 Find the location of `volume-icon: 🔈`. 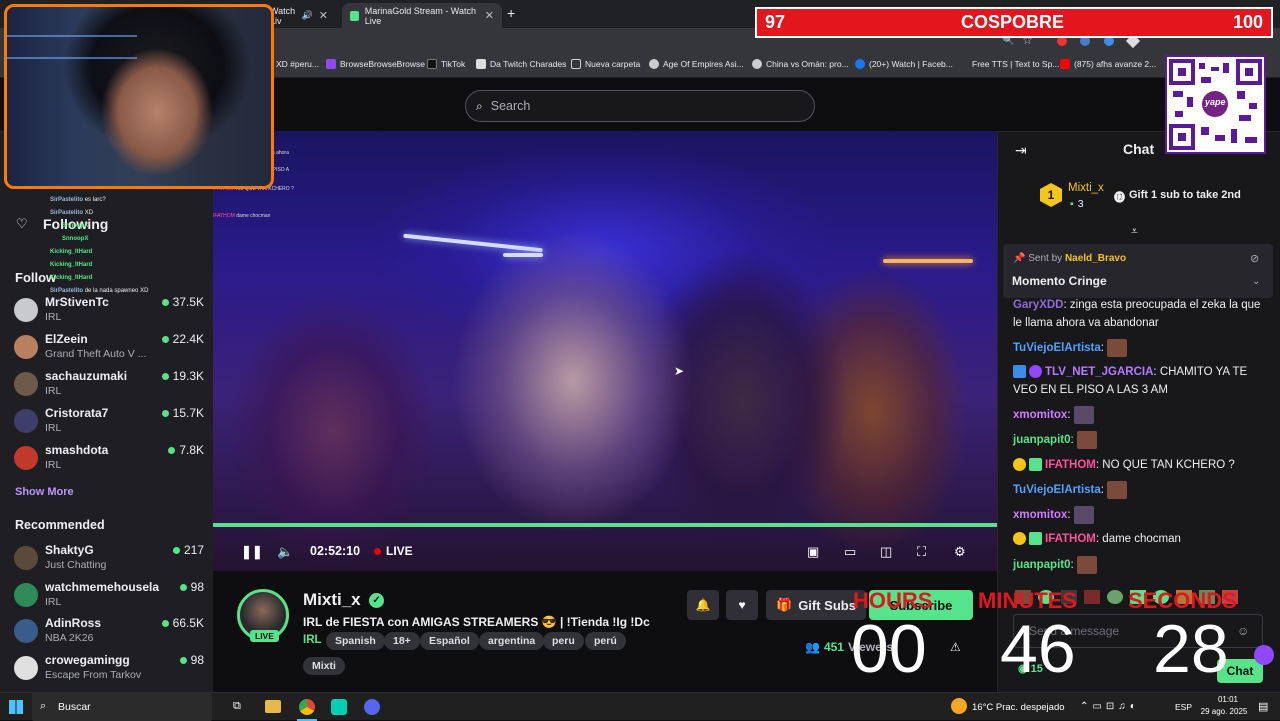

volume-icon: 🔈 is located at coordinates (285, 552).